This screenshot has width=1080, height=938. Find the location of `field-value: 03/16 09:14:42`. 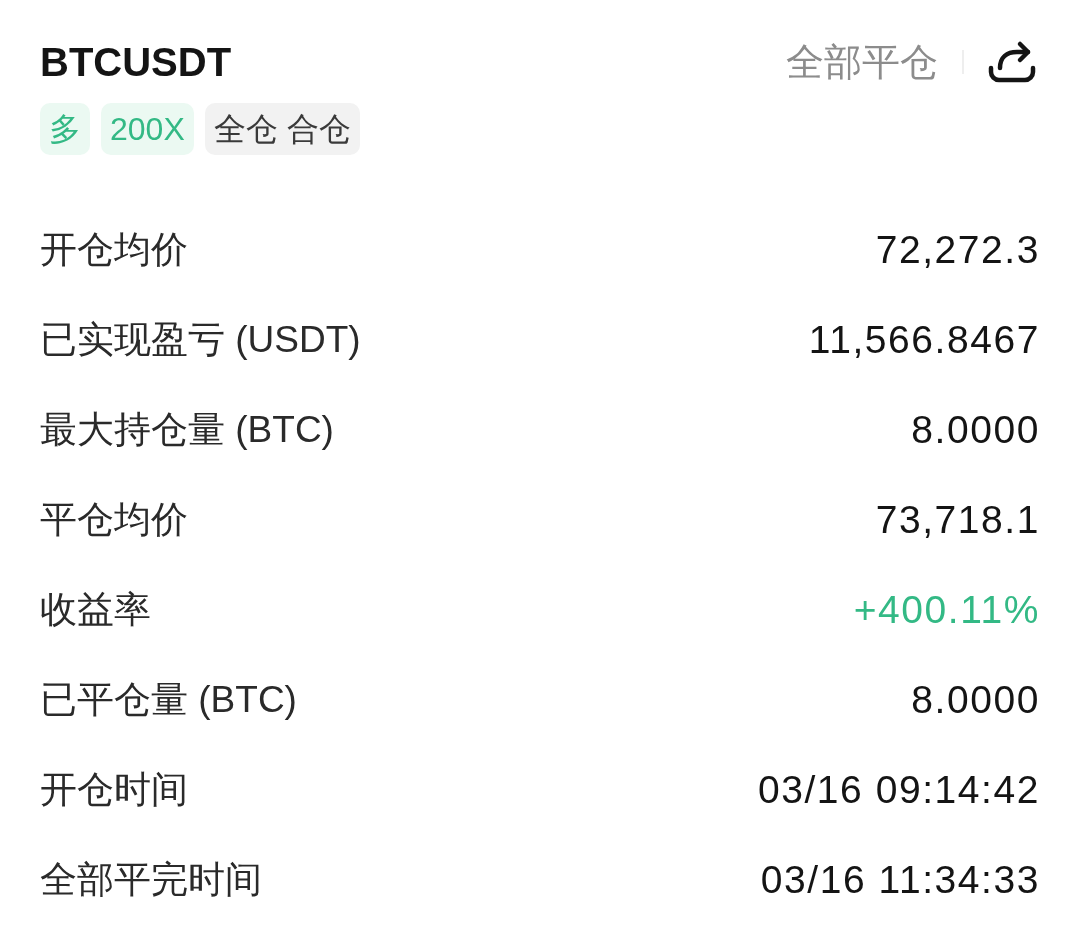

field-value: 03/16 09:14:42 is located at coordinates (898, 789).